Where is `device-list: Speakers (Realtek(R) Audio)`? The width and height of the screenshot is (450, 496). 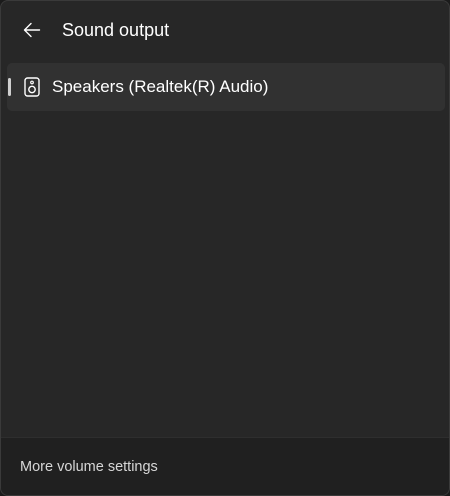
device-list: Speakers (Realtek(R) Audio) is located at coordinates (226, 87).